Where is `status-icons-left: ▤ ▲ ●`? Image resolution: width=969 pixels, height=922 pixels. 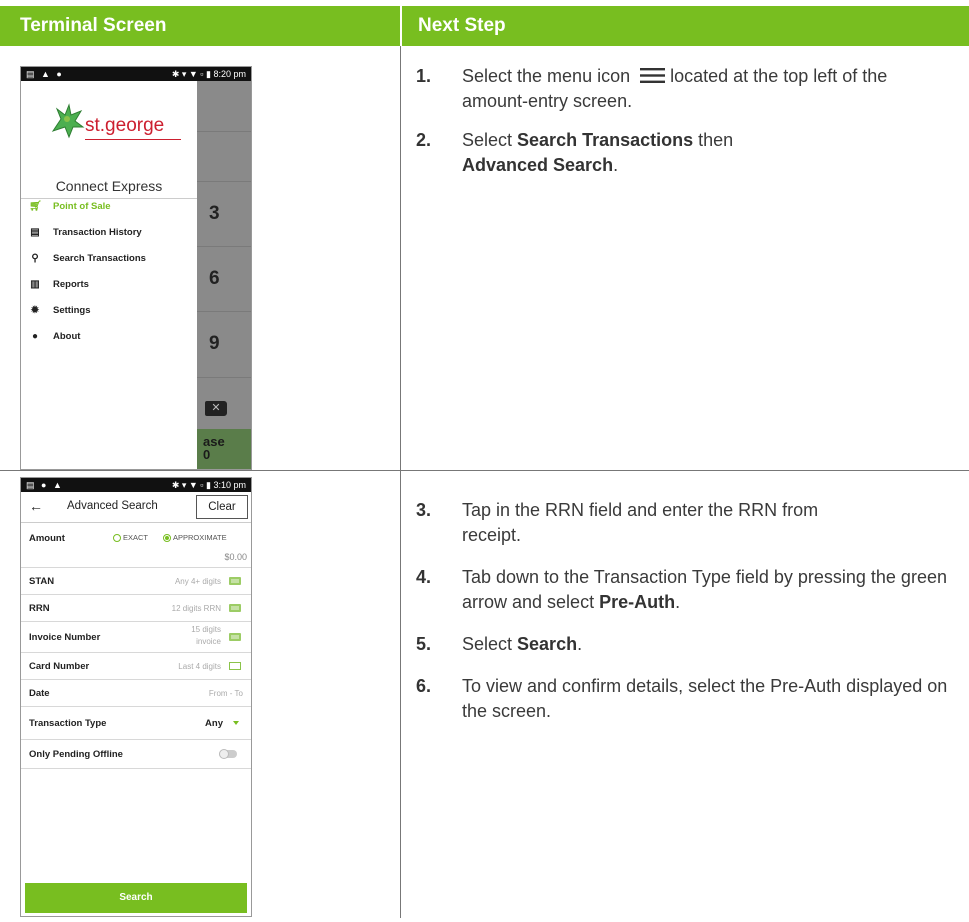
status-icons-left: ▤ ▲ ● is located at coordinates (45, 74).